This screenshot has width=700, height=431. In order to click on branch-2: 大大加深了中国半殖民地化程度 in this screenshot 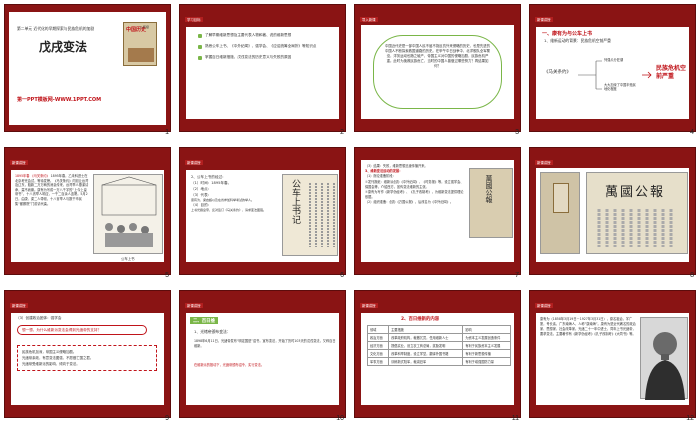, I will do `click(620, 87)`.